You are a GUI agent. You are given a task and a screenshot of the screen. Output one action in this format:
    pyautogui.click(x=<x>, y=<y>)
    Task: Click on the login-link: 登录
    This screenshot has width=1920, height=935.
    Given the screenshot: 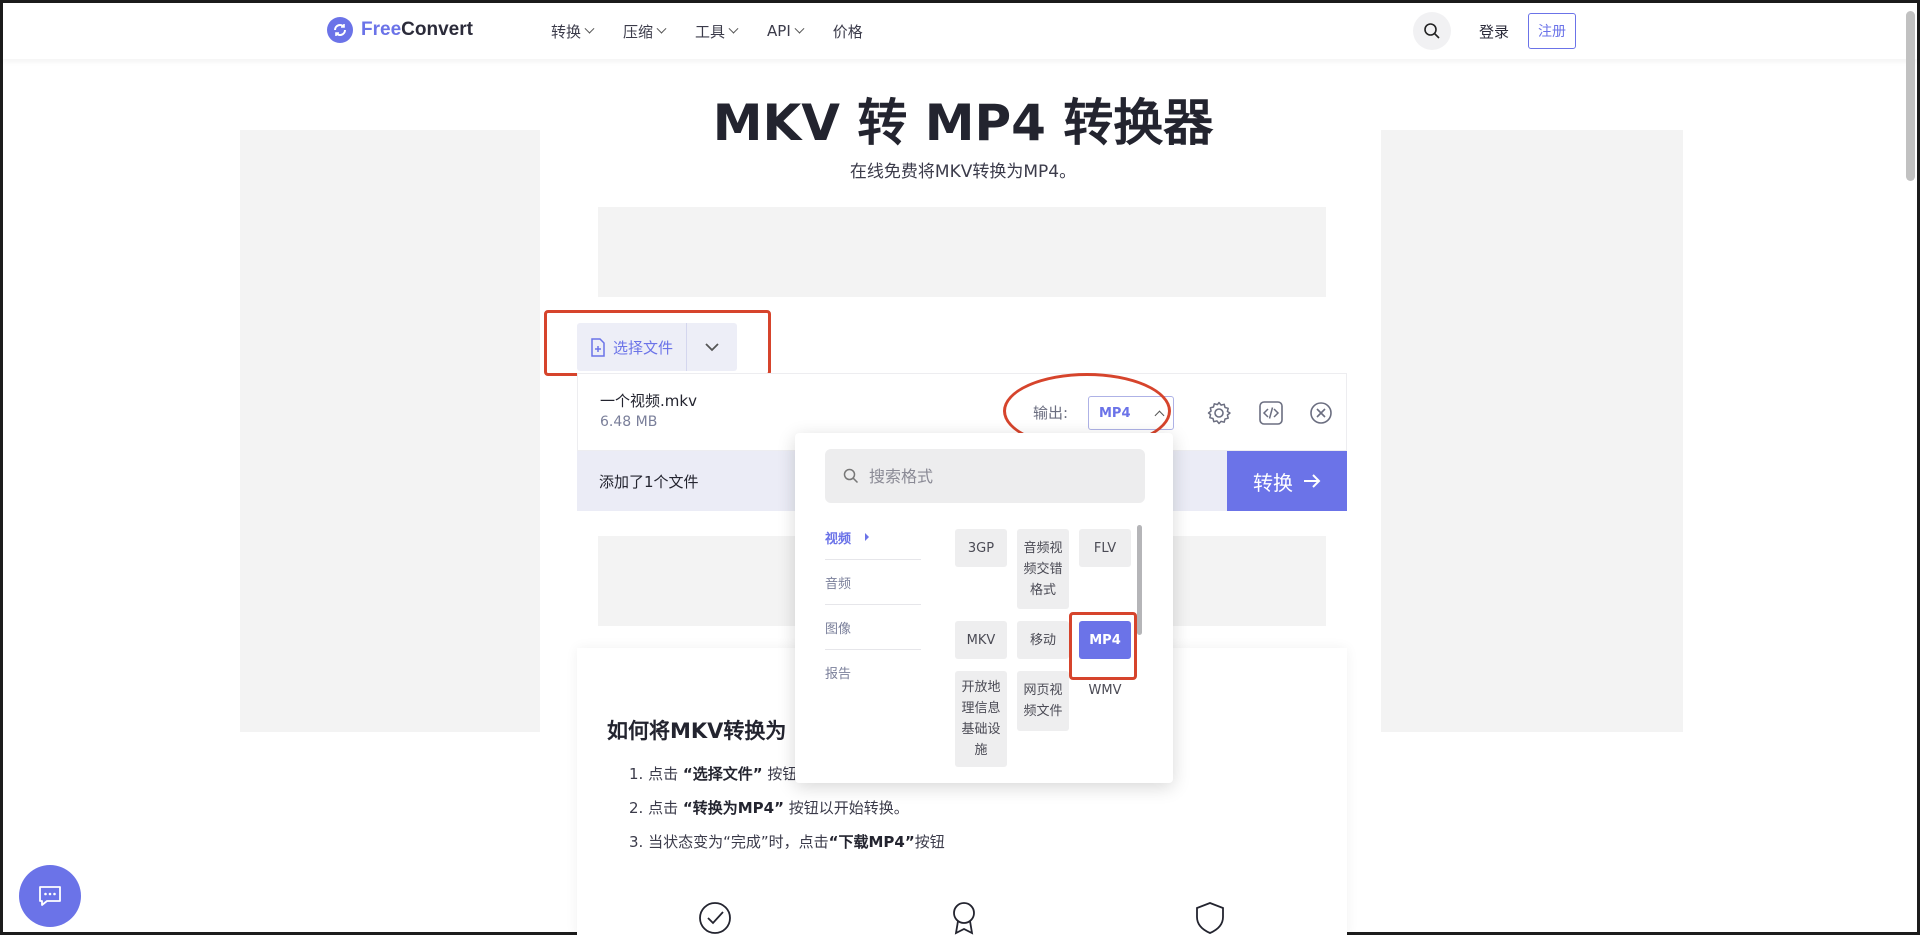 What is the action you would take?
    pyautogui.click(x=1494, y=31)
    